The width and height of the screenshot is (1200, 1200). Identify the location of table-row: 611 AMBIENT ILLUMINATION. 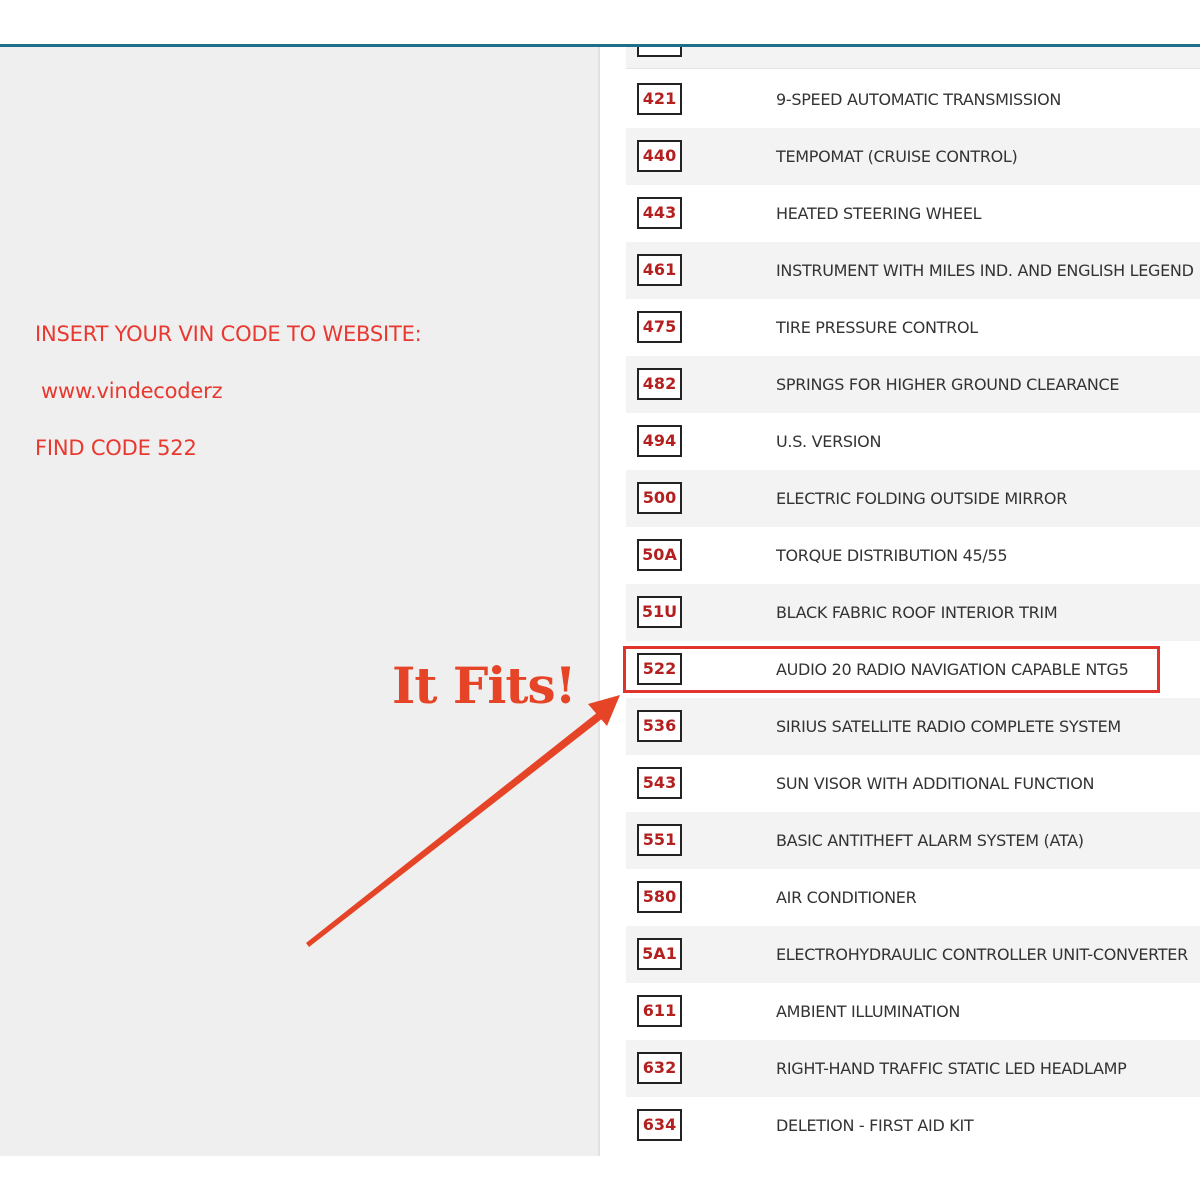
(913, 1011).